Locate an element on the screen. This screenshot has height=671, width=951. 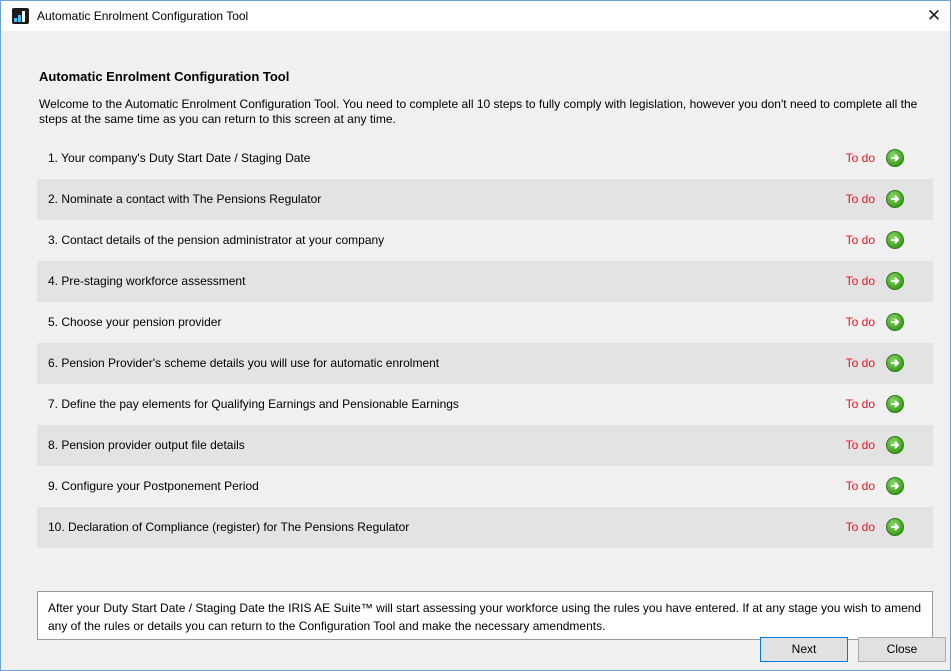
step-row-5: 5. Choose your pension provider To do is located at coordinates (485, 322).